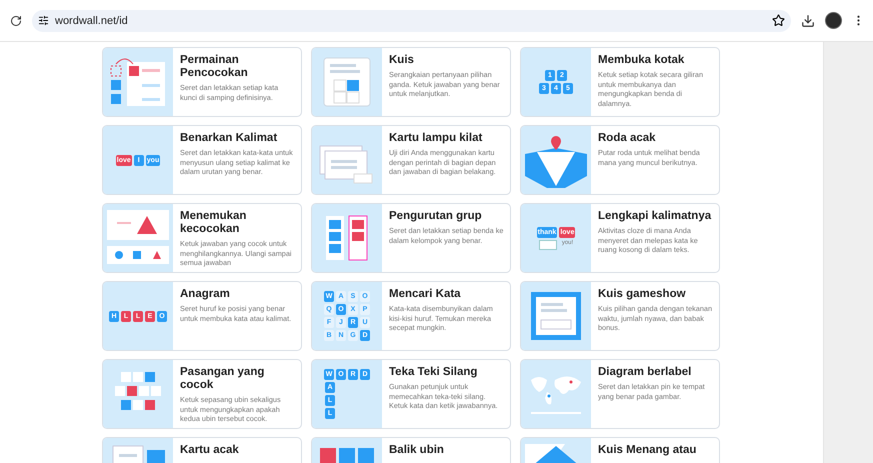 The width and height of the screenshot is (873, 463). I want to click on activity-title: Pengurutan grup, so click(436, 216).